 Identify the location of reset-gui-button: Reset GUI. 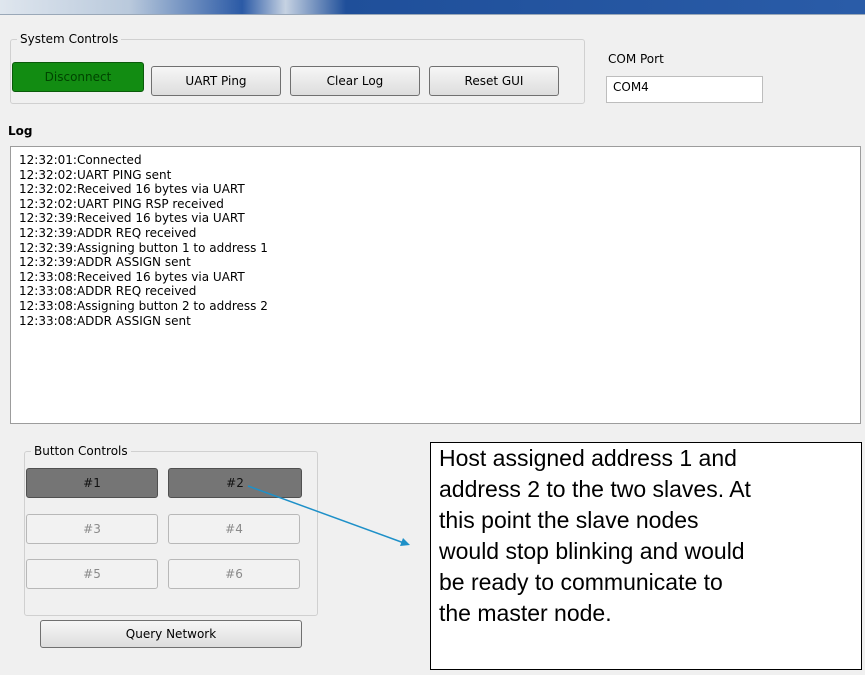
(494, 81).